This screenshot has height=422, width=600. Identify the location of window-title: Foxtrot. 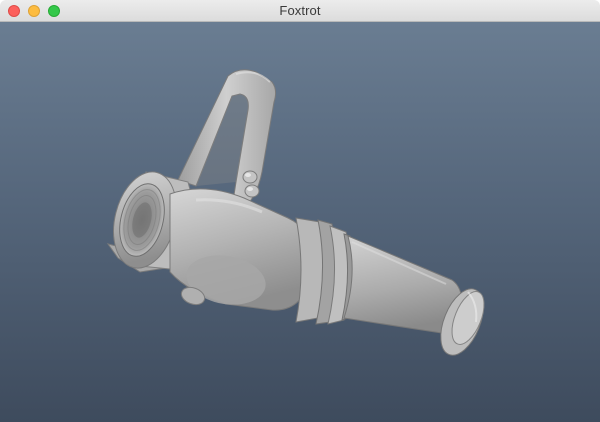
(300, 10).